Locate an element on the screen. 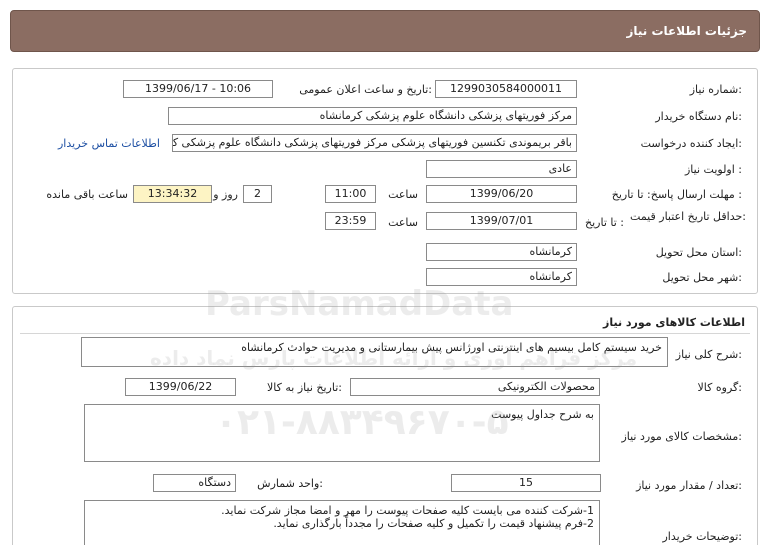 This screenshot has height=545, width=770. unit-label: واحد شمارش: is located at coordinates (290, 483).